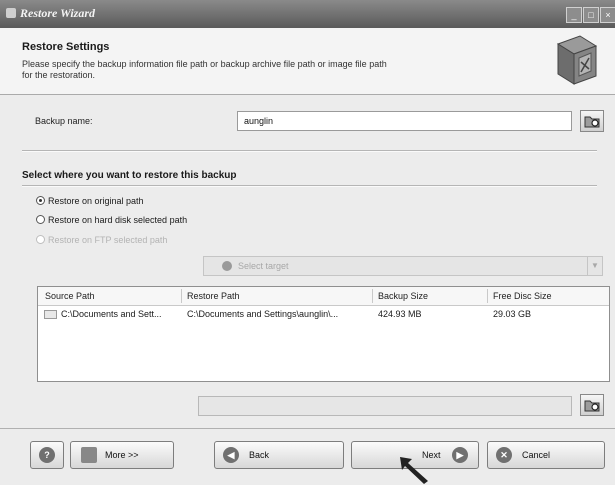  I want to click on browse-backup-button, so click(592, 121).